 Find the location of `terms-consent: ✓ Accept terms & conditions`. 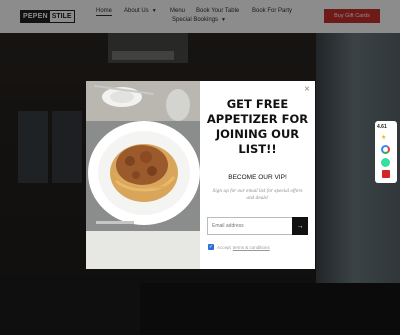

terms-consent: ✓ Accept terms & conditions is located at coordinates (239, 247).